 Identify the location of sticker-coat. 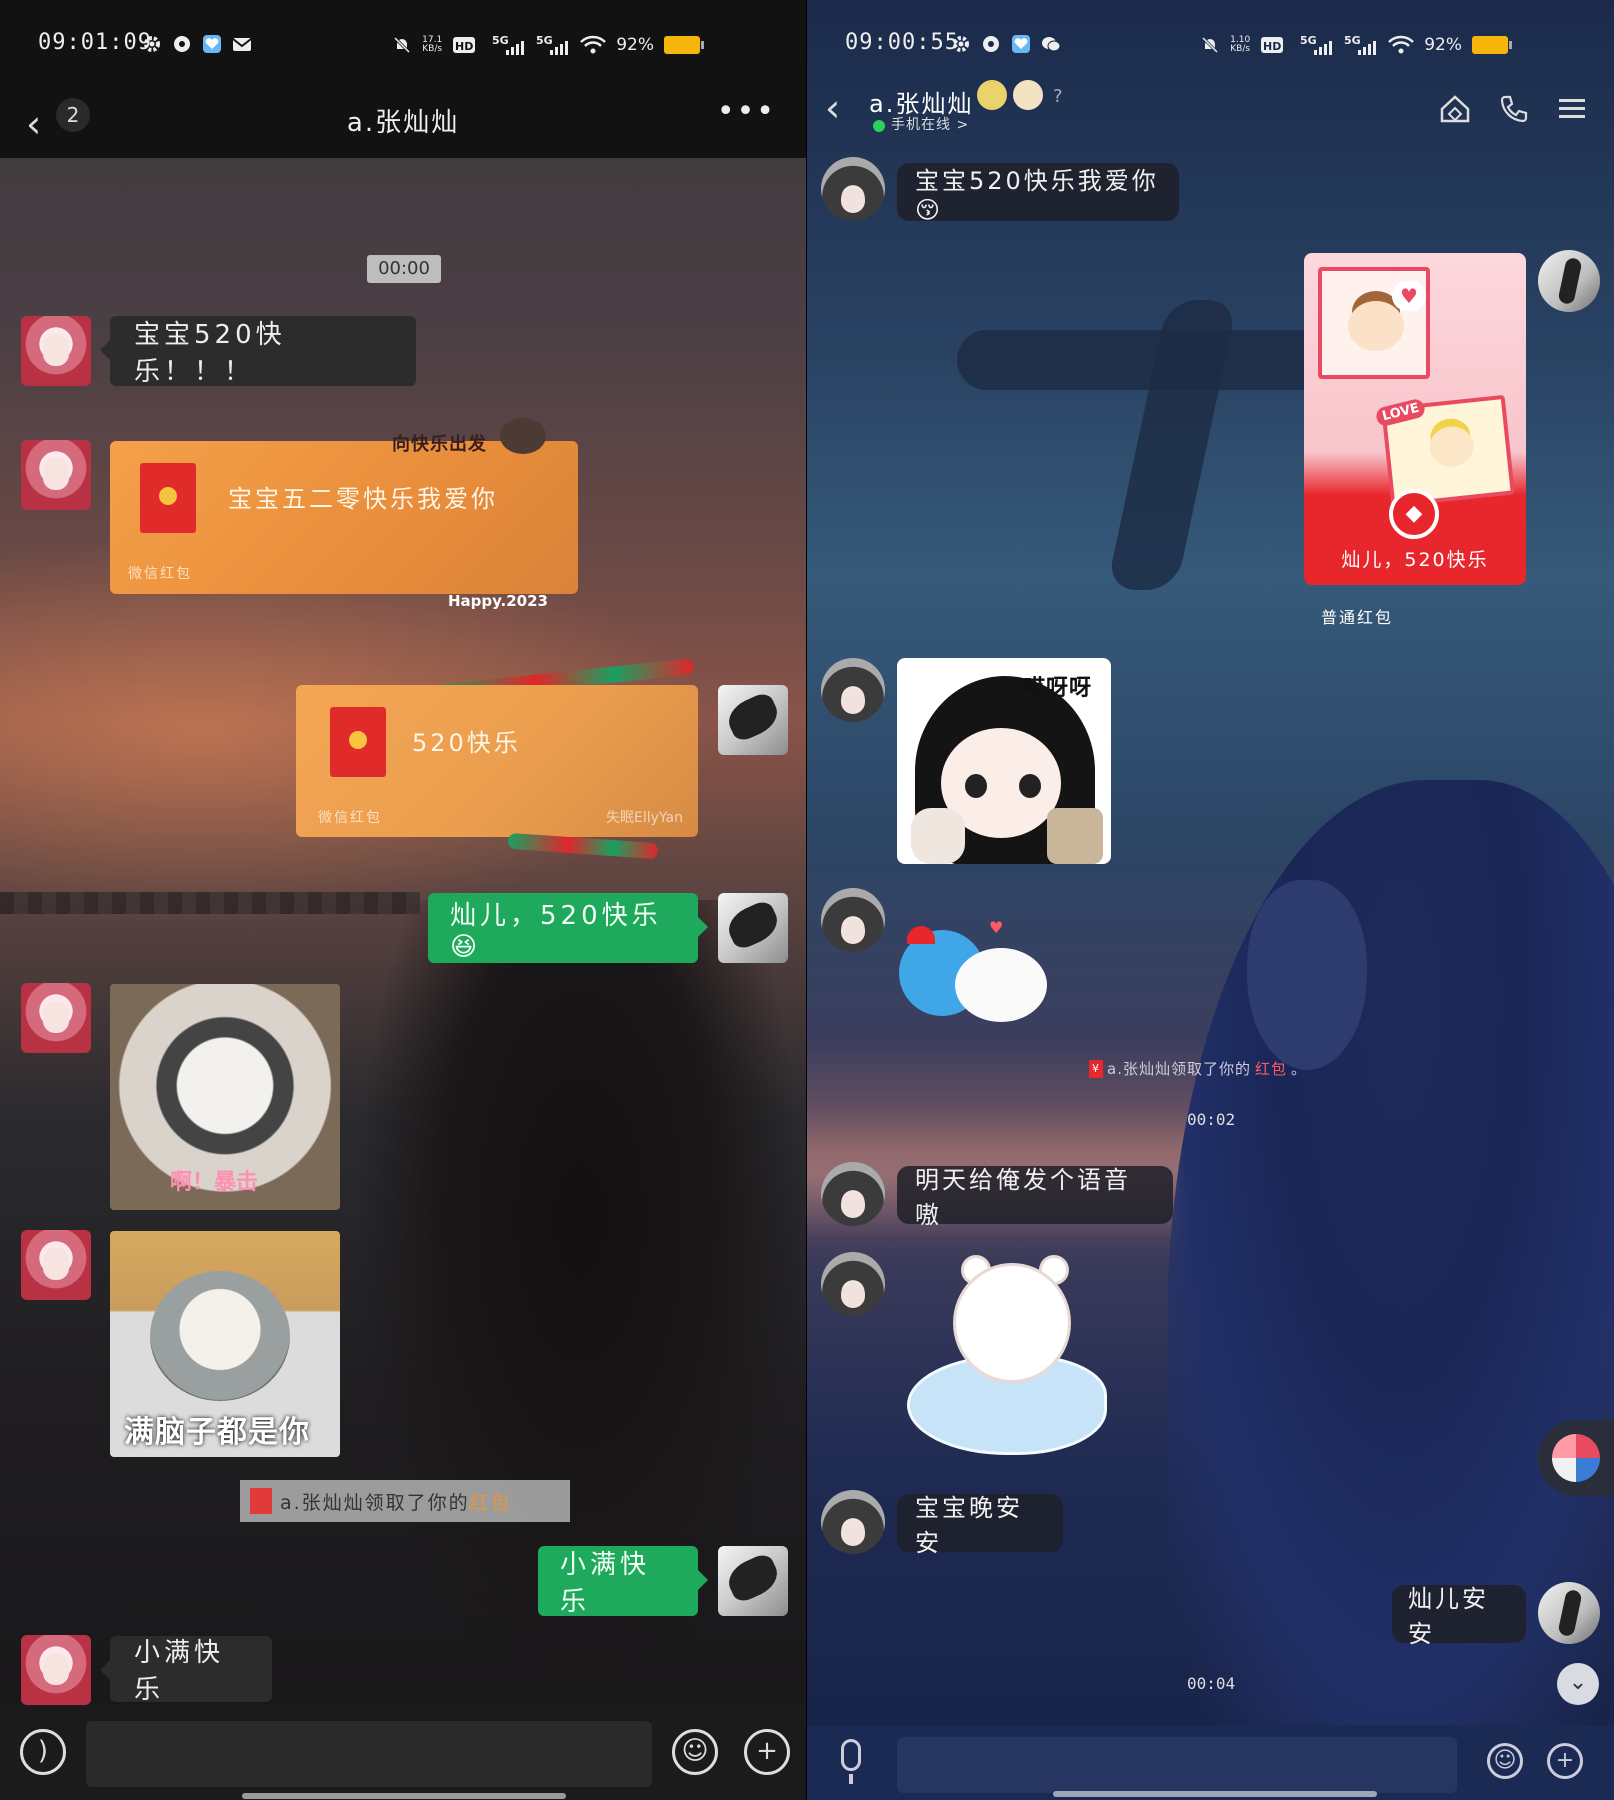
(1075, 836).